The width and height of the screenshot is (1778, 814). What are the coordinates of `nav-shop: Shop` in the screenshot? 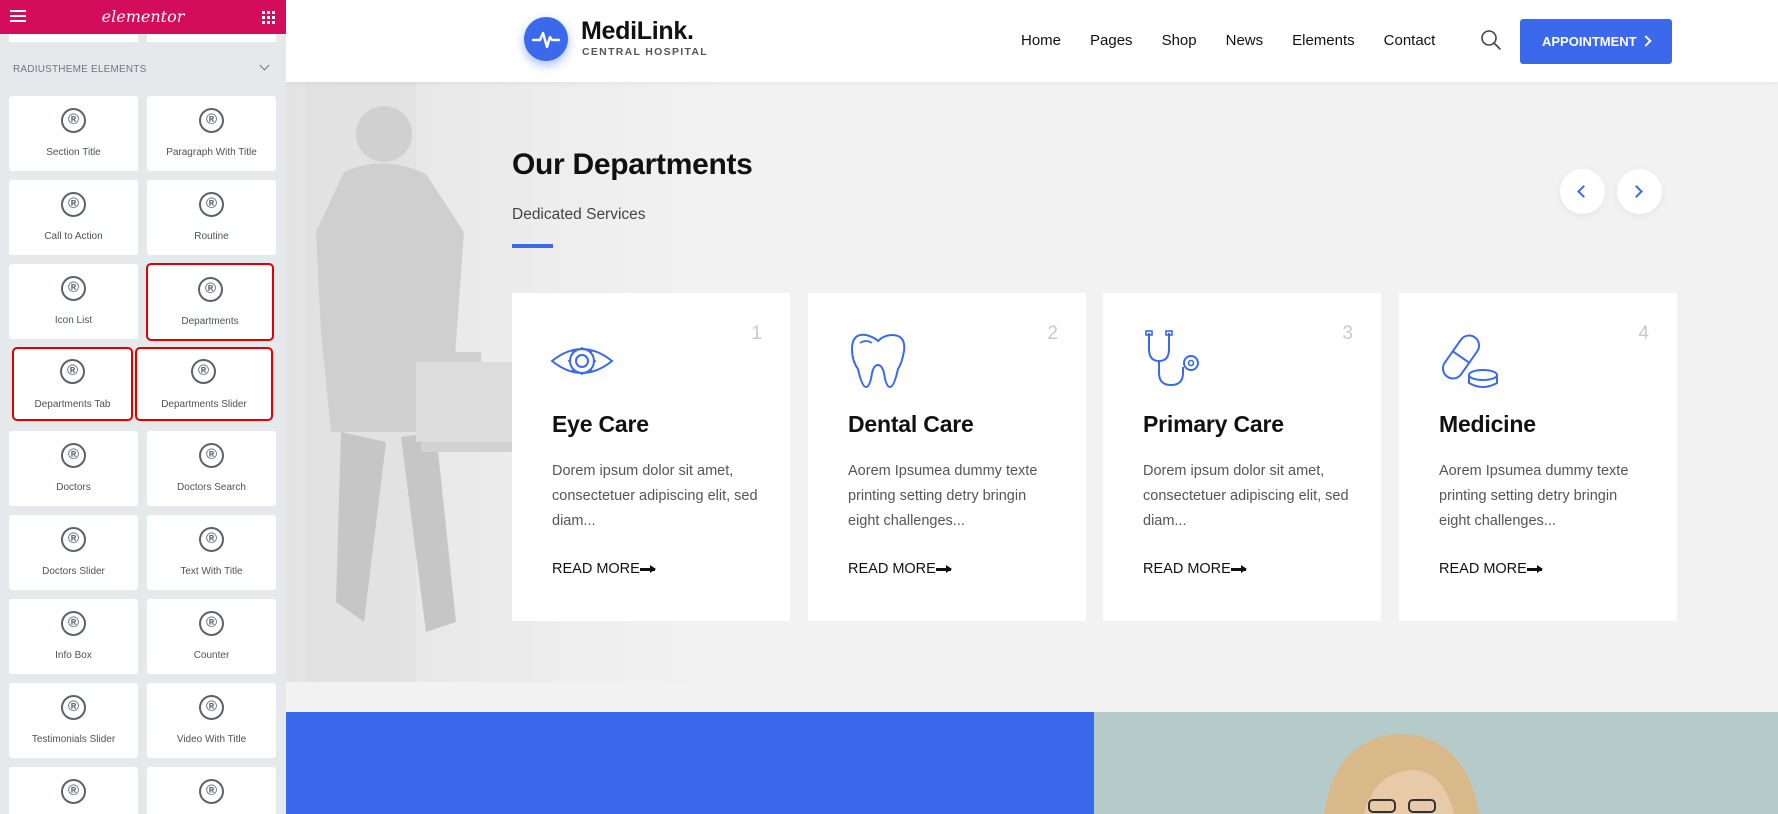 It's located at (1179, 40).